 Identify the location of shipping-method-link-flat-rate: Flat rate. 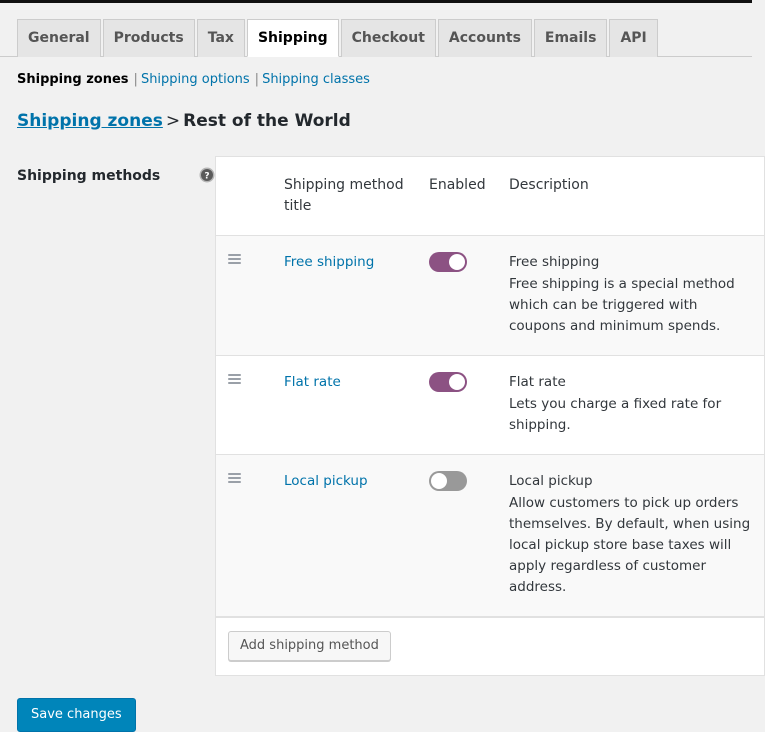
(312, 382).